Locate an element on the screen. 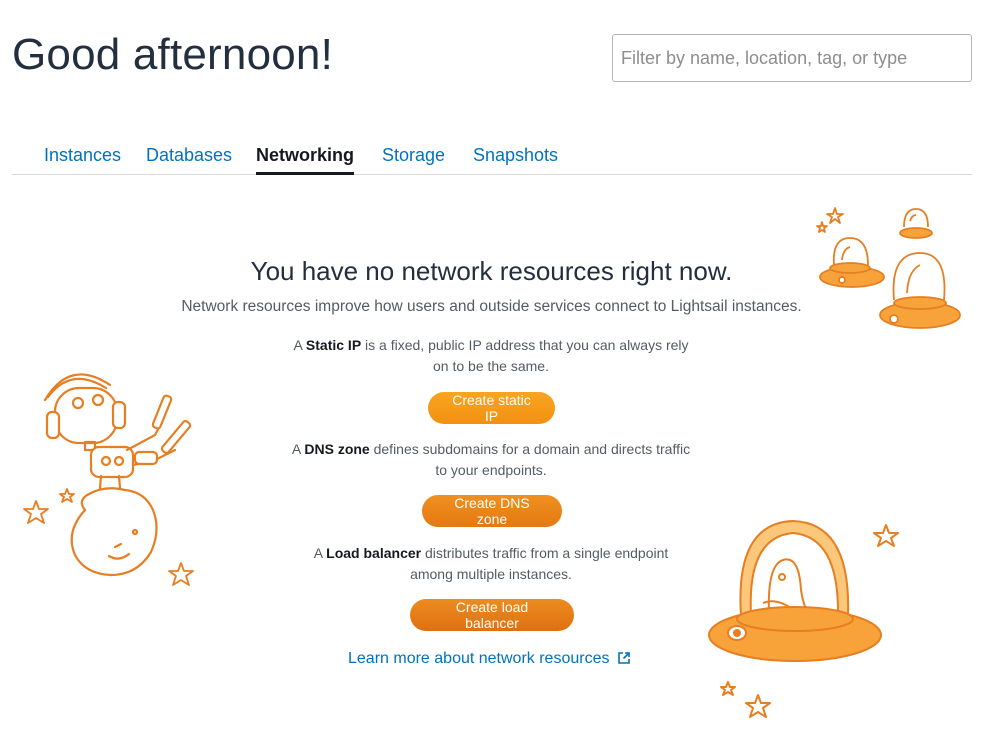 The width and height of the screenshot is (983, 747). create-load-balancer-button: Create load balancer is located at coordinates (492, 615).